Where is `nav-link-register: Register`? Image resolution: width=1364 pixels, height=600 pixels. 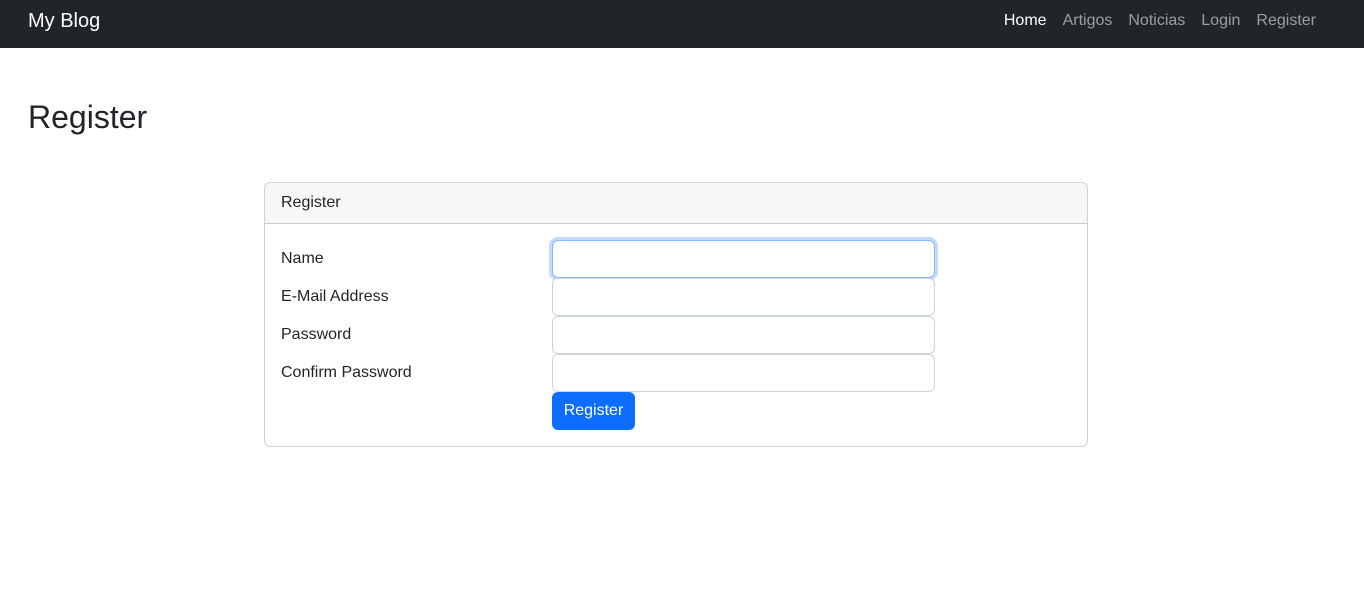
nav-link-register: Register is located at coordinates (1286, 21).